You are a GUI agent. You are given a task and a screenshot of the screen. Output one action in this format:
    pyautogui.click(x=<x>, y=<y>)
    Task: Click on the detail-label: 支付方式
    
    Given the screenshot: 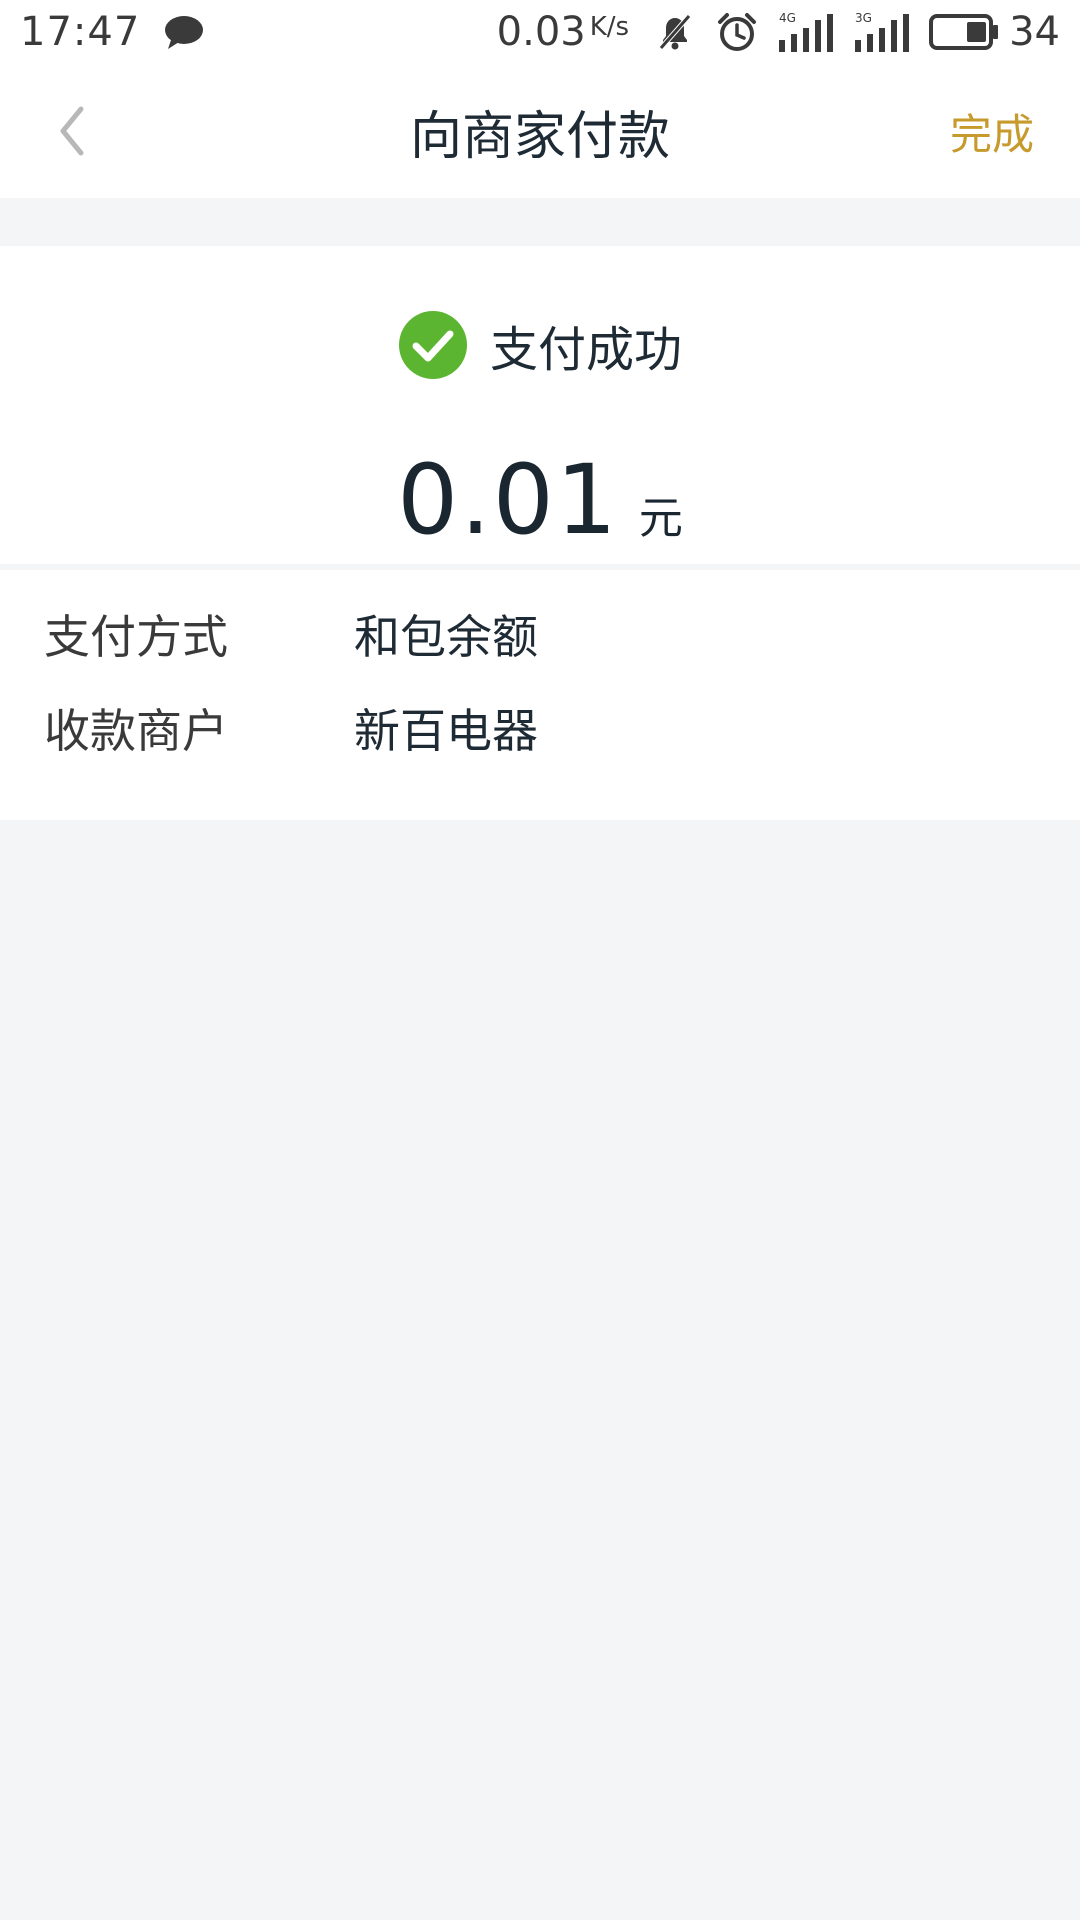 What is the action you would take?
    pyautogui.click(x=136, y=637)
    